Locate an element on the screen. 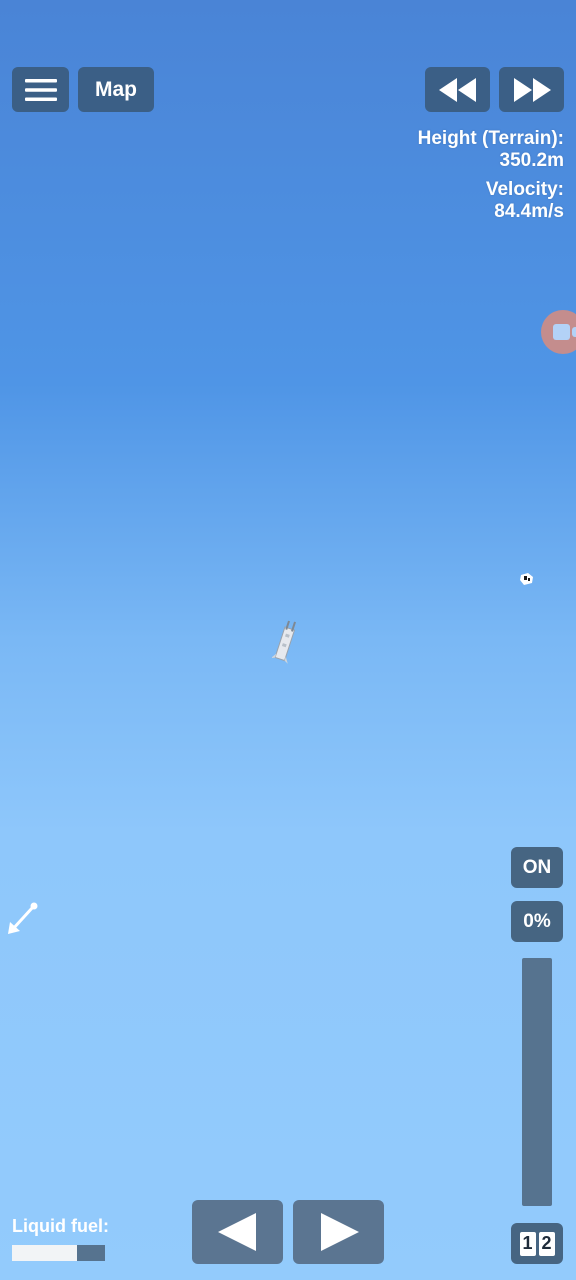 The image size is (576, 1280). stage-digit-1: 1 is located at coordinates (527, 1243).